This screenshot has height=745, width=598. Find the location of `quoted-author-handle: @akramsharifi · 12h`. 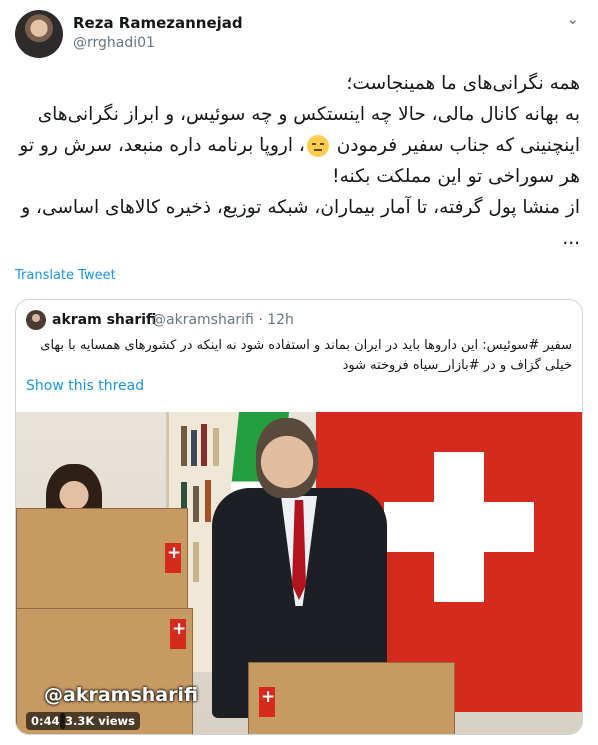

quoted-author-handle: @akramsharifi · 12h is located at coordinates (223, 320).